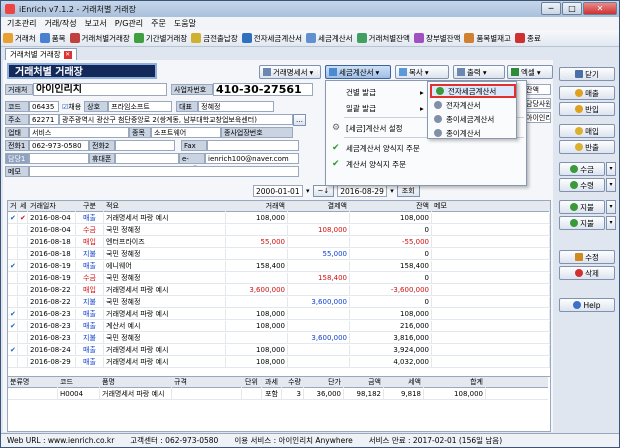 The image size is (620, 448). I want to click on close-window-button: ✕, so click(600, 8).